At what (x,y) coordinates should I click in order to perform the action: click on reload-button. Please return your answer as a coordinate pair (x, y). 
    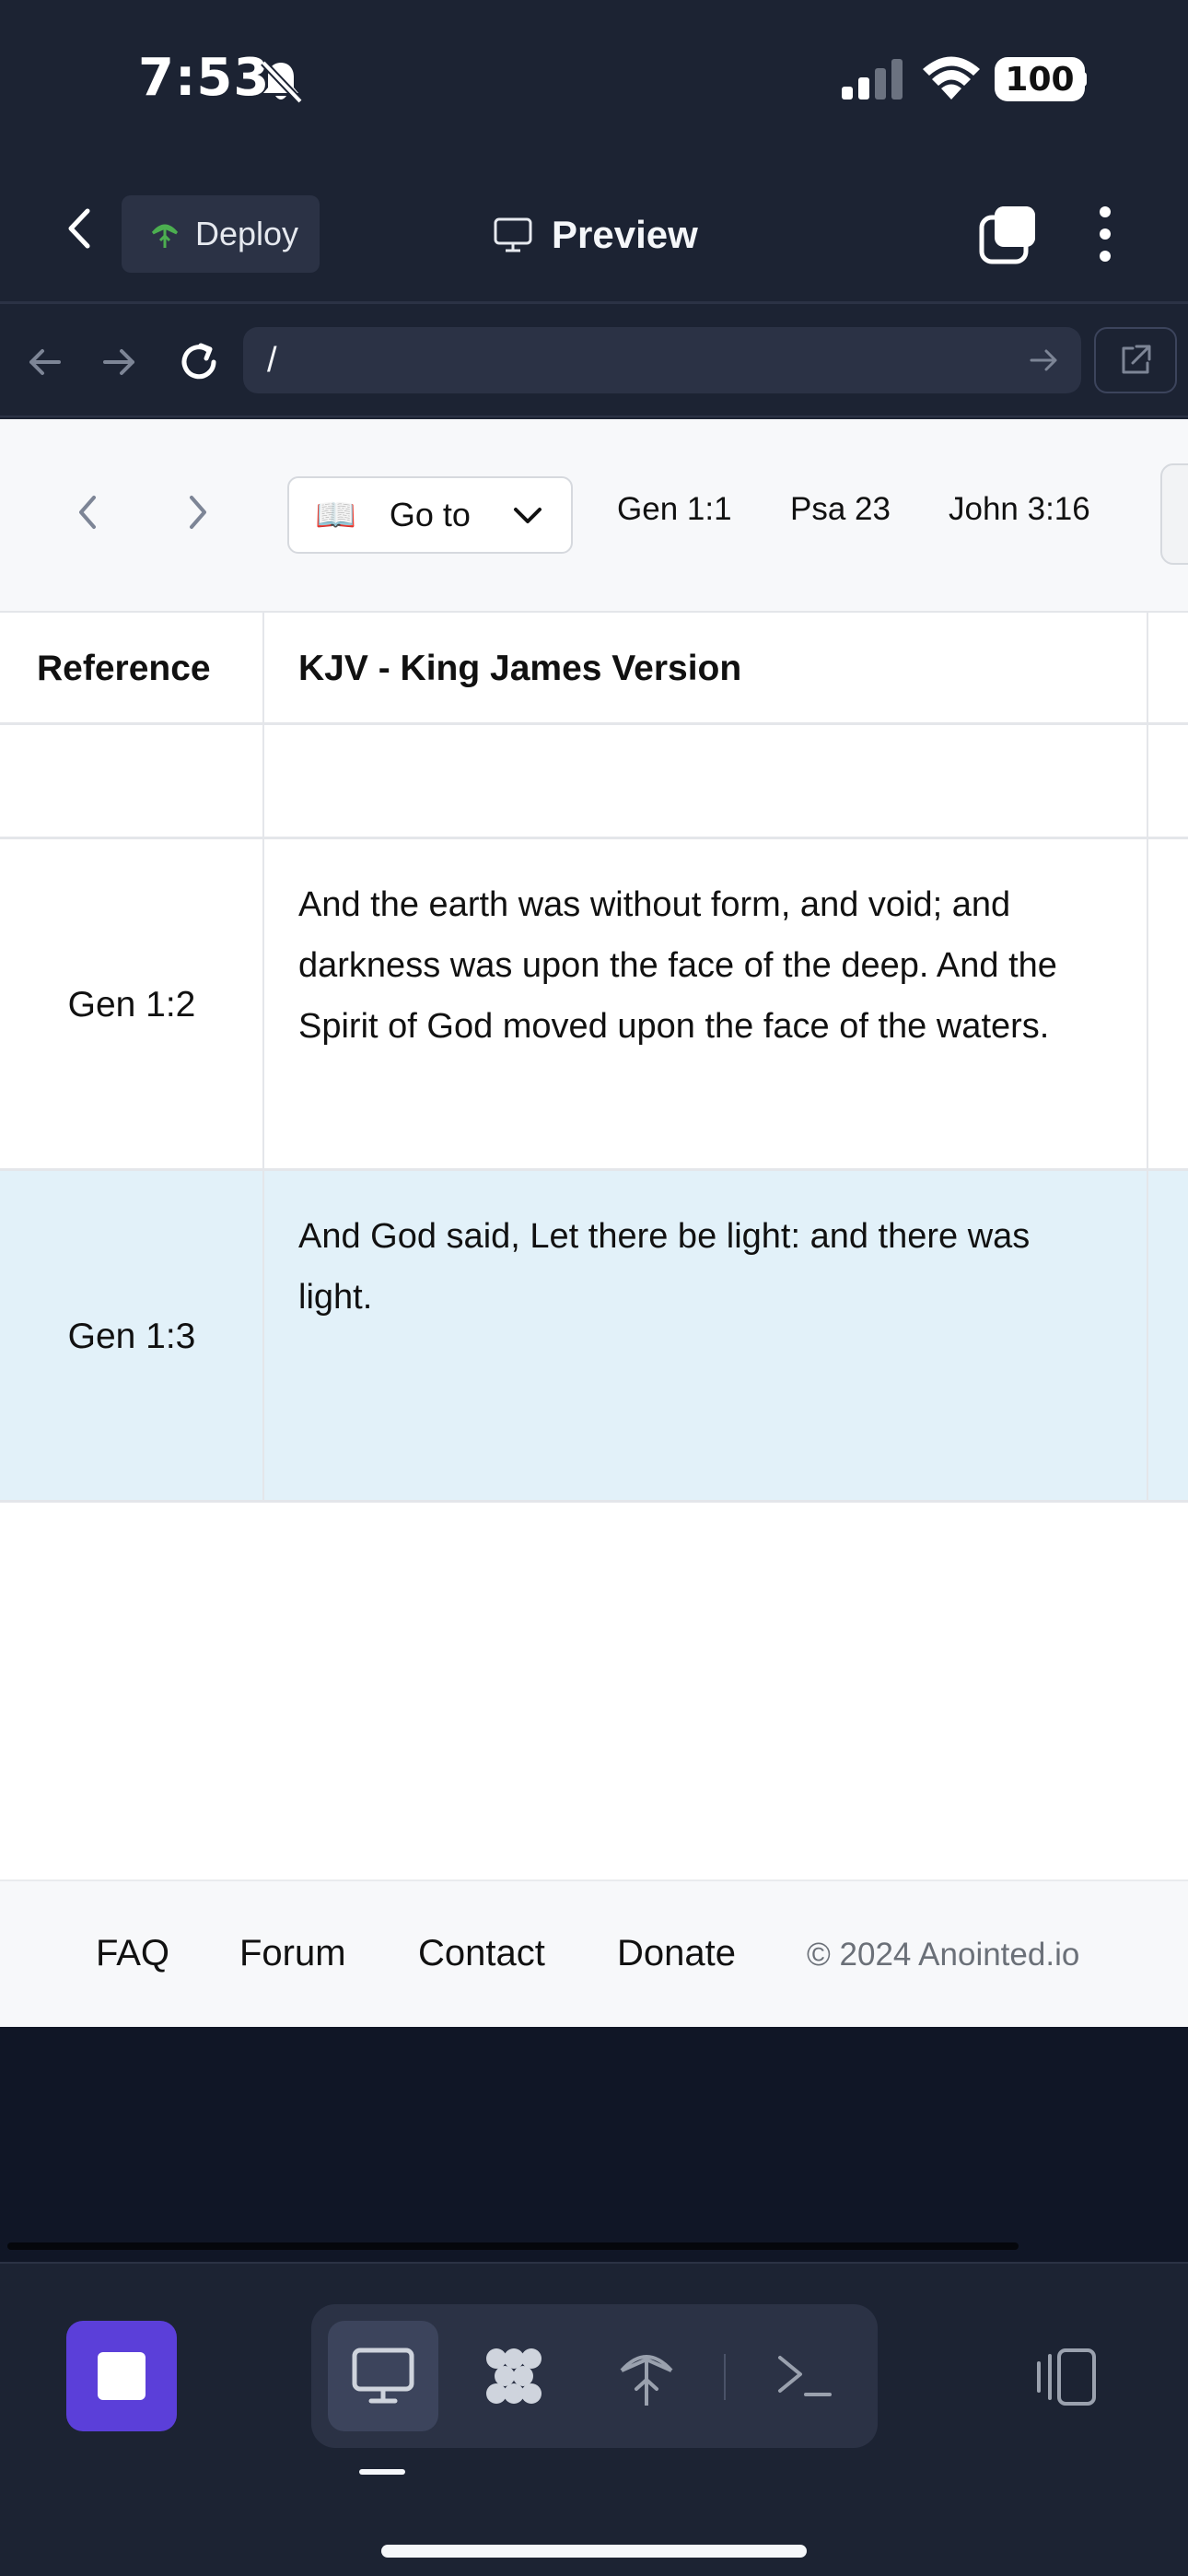
    Looking at the image, I should click on (198, 363).